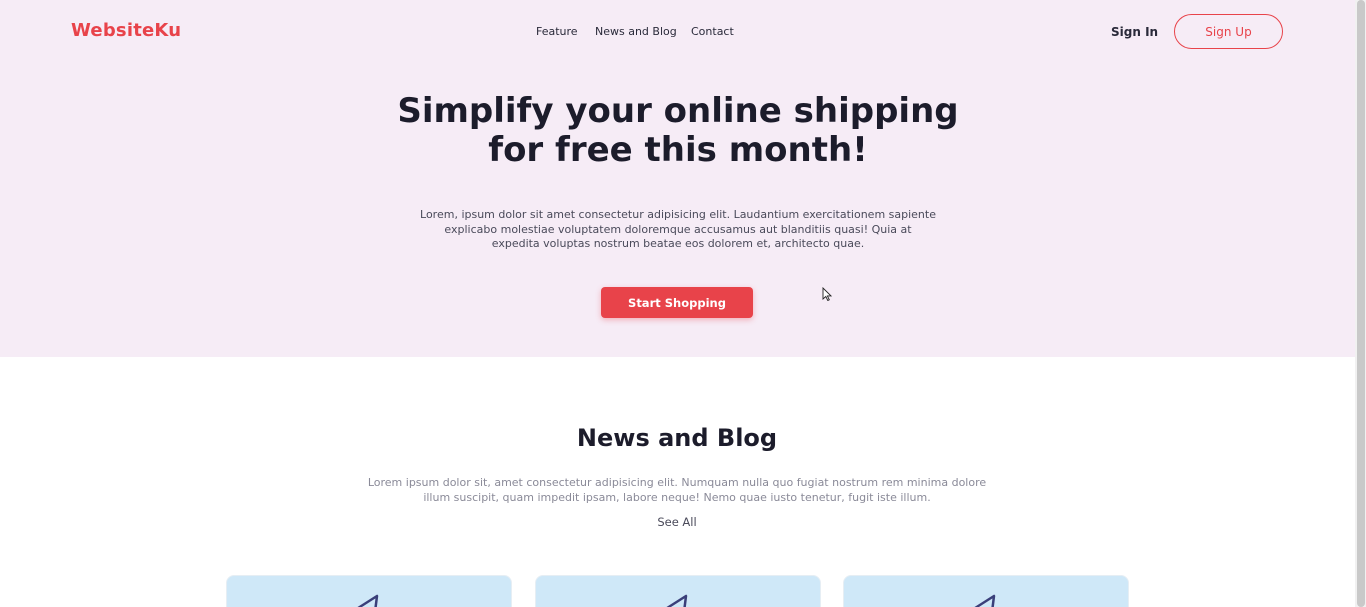 The height and width of the screenshot is (607, 1366). Describe the element at coordinates (677, 302) in the screenshot. I see `start-shopping-button: Start Shopping` at that location.